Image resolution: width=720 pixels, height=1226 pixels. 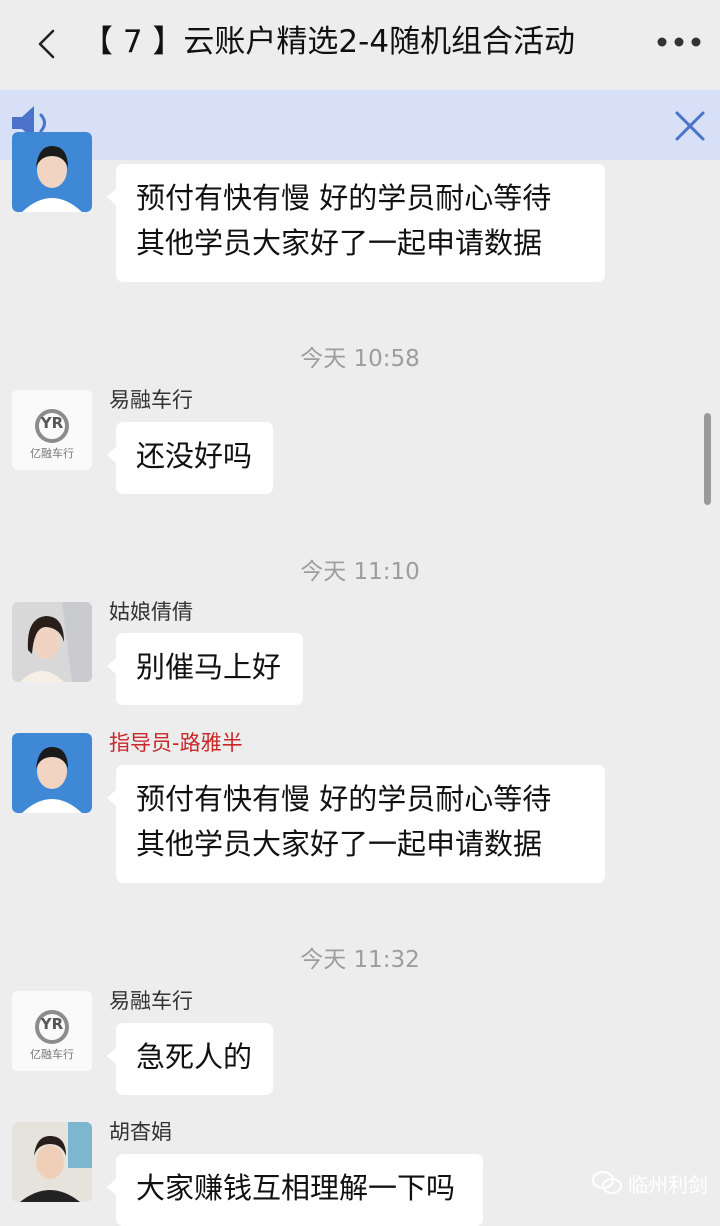 I want to click on scrollbar, so click(x=707, y=459).